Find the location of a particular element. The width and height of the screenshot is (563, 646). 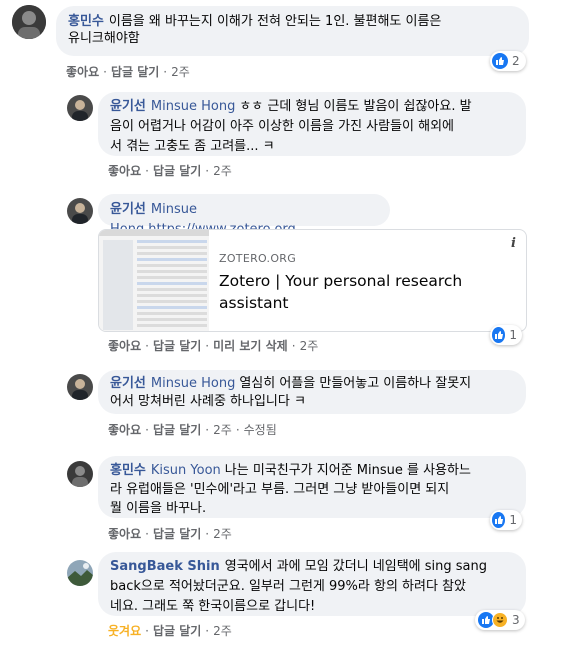

preview-title-line: assistant is located at coordinates (254, 303).